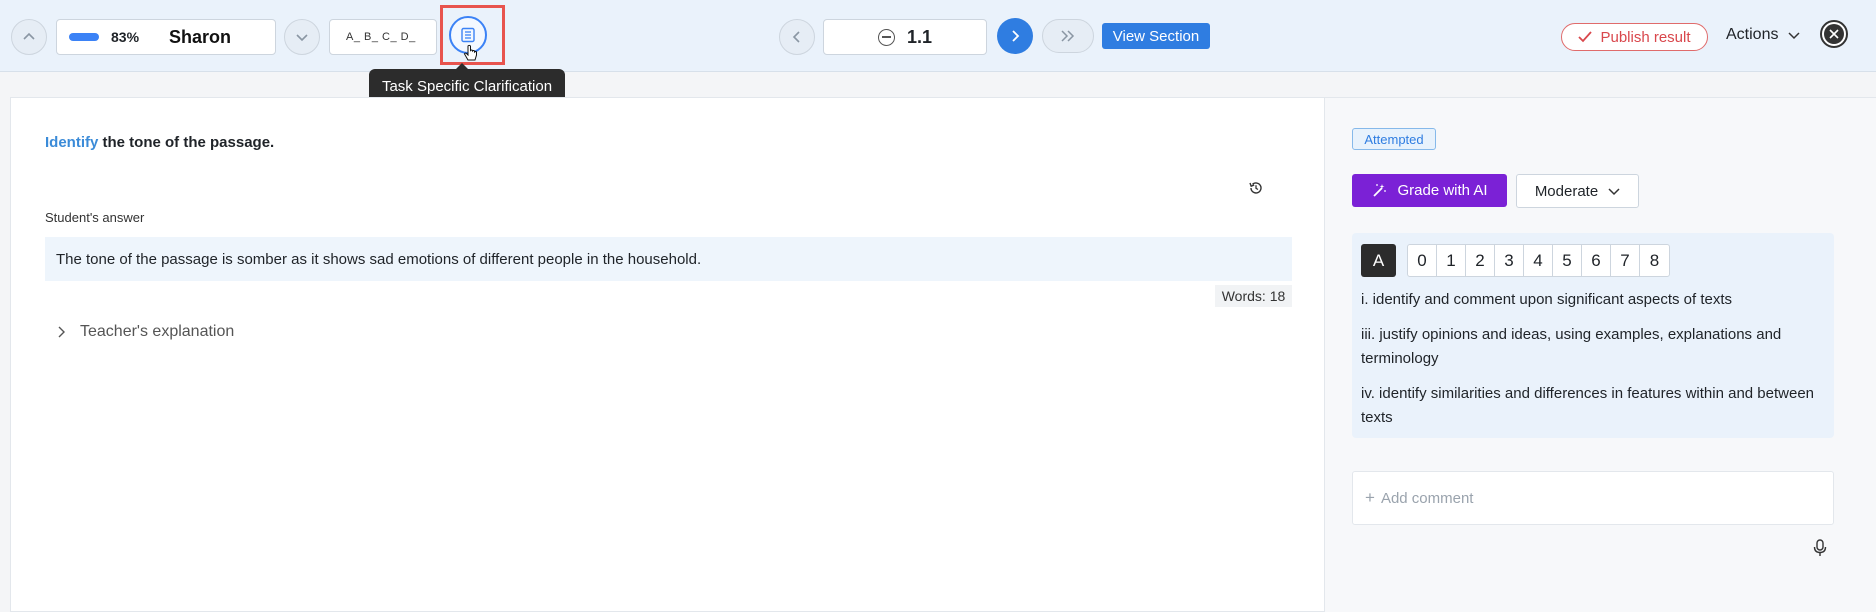 The image size is (1876, 612). Describe the element at coordinates (125, 37) in the screenshot. I see `progress-percent: 83%` at that location.